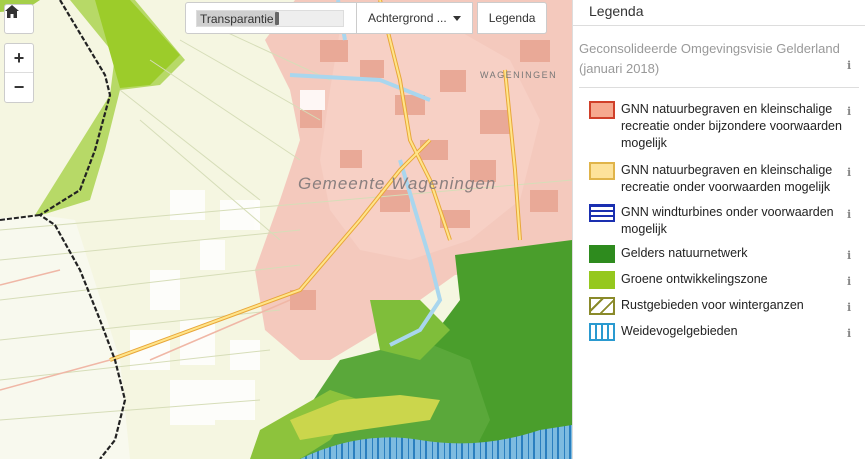 This screenshot has width=865, height=459. What do you see at coordinates (679, 331) in the screenshot?
I see `legend-item-label: Weidevogelgebieden` at bounding box center [679, 331].